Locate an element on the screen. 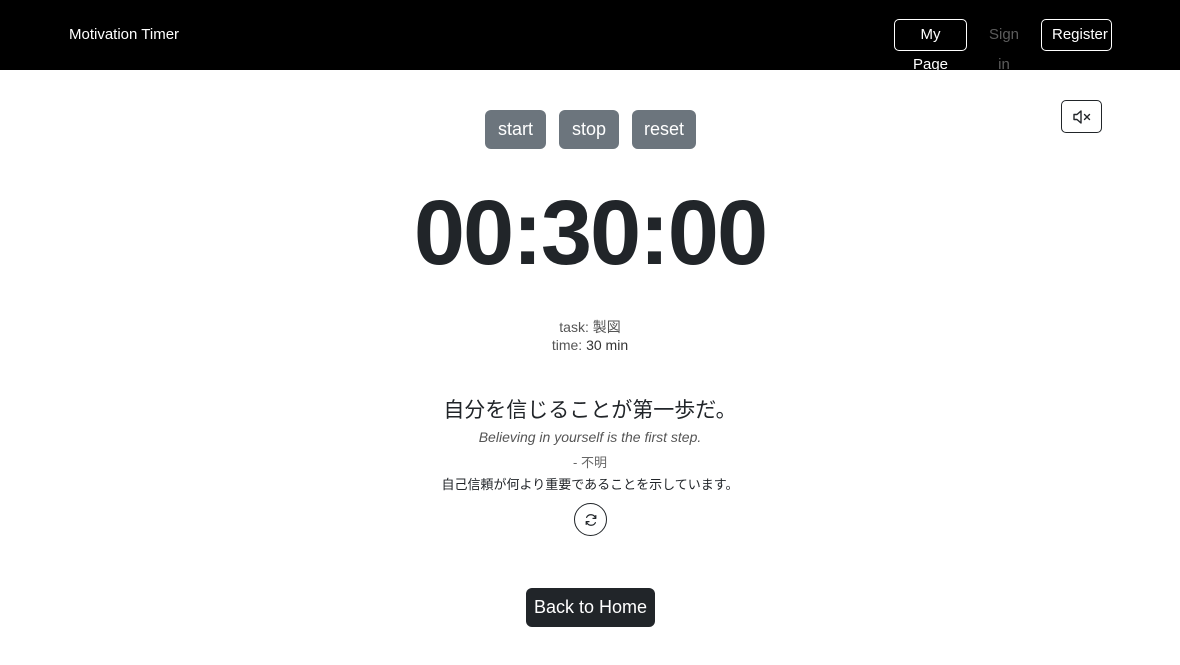 The height and width of the screenshot is (665, 1180). quote-author: - 不明 is located at coordinates (590, 462).